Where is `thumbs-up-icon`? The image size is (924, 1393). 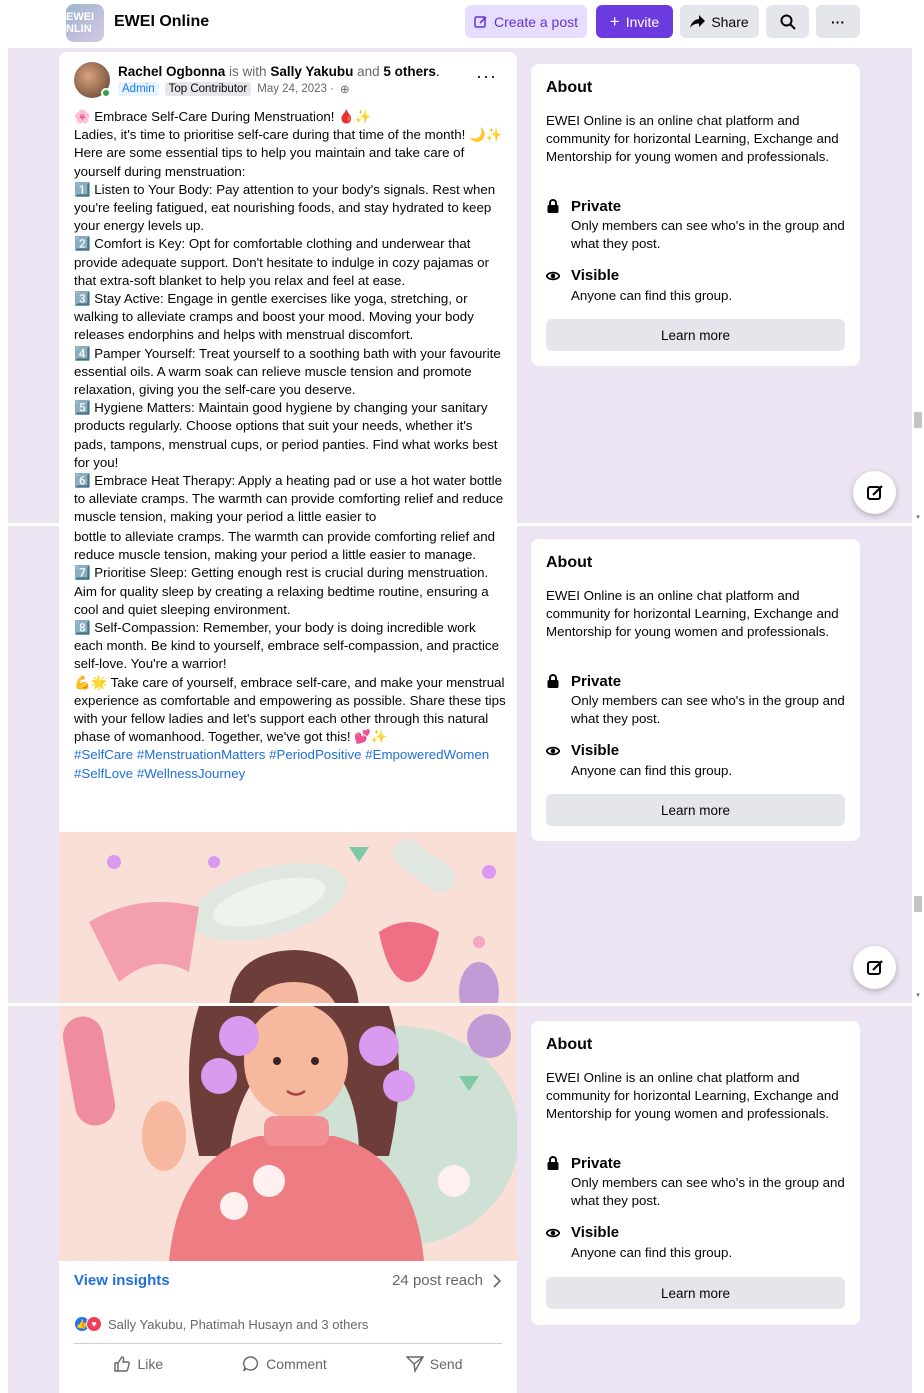 thumbs-up-icon is located at coordinates (122, 1363).